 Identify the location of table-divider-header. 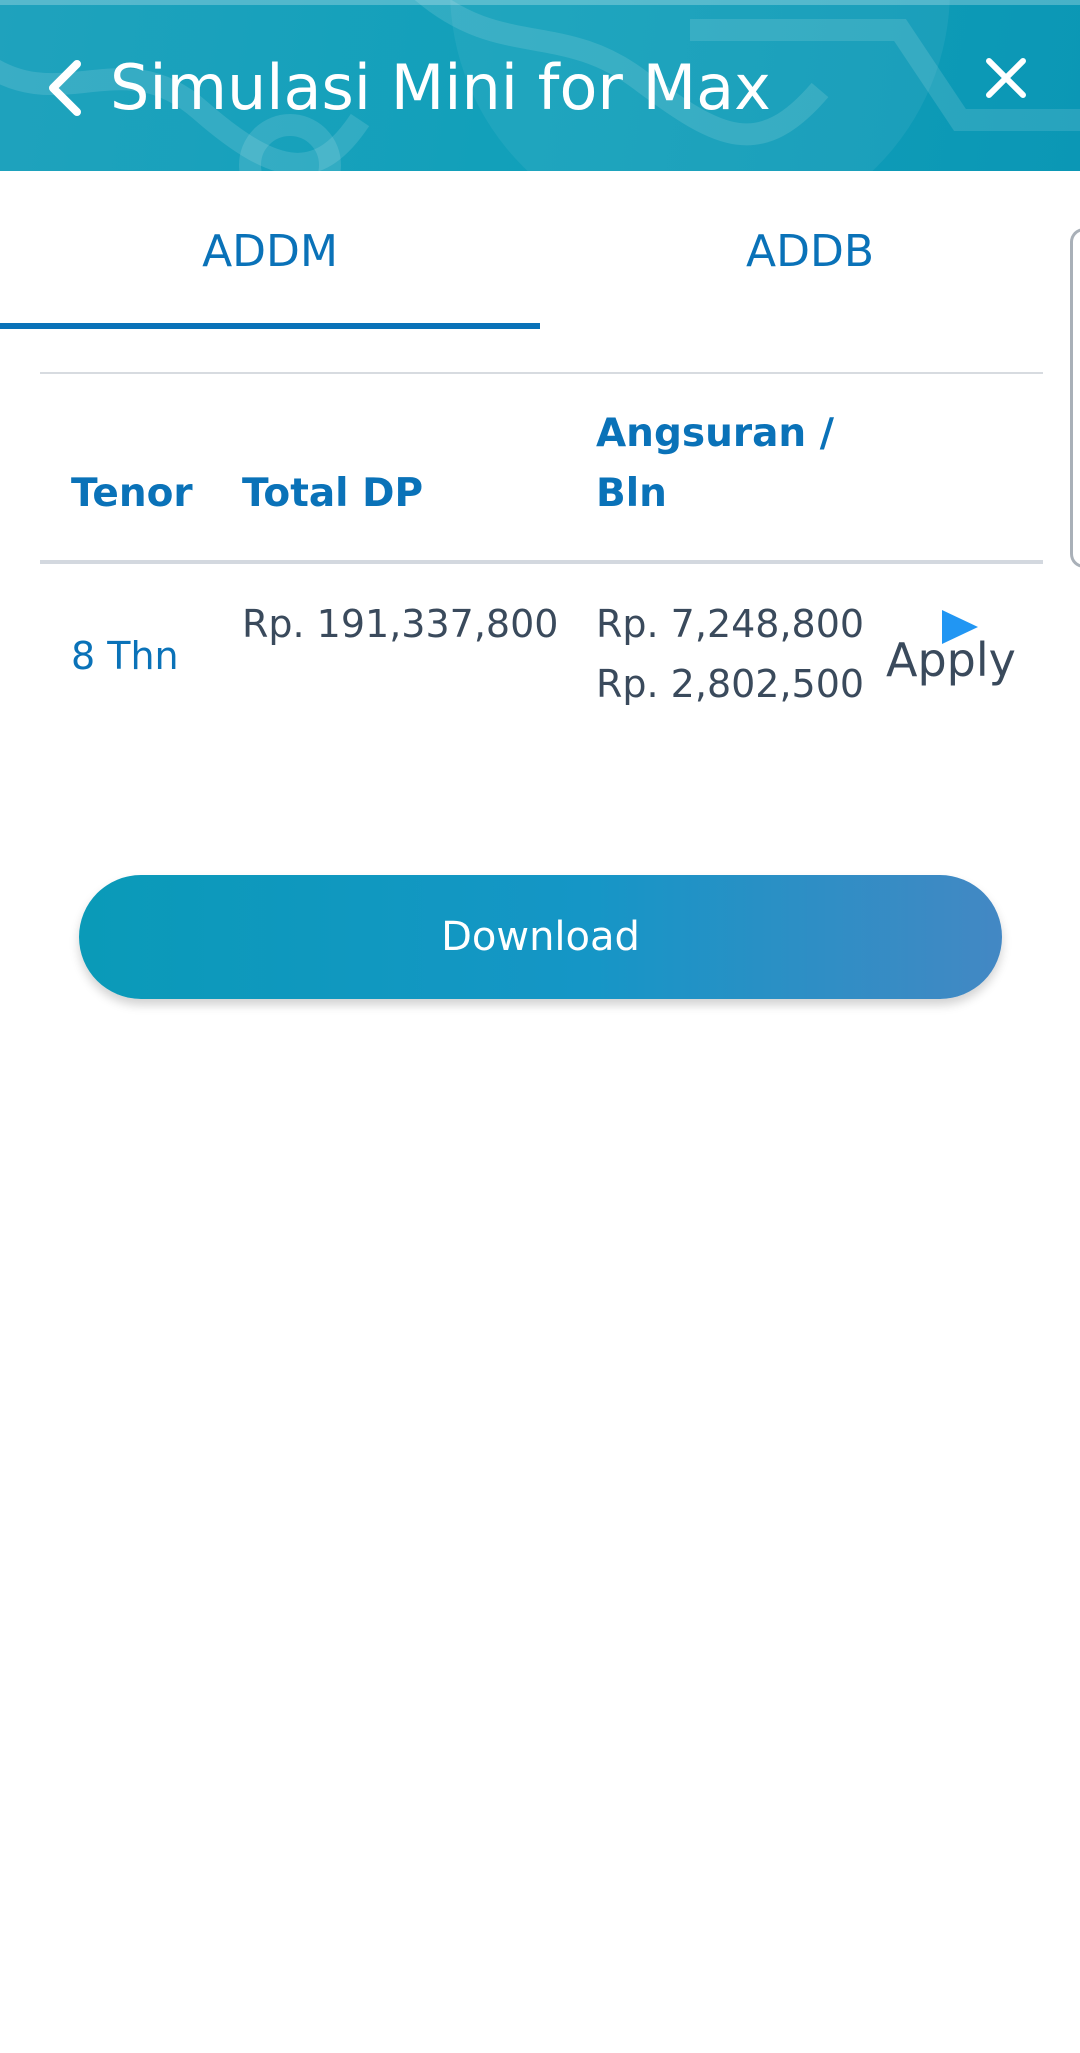
(541, 562).